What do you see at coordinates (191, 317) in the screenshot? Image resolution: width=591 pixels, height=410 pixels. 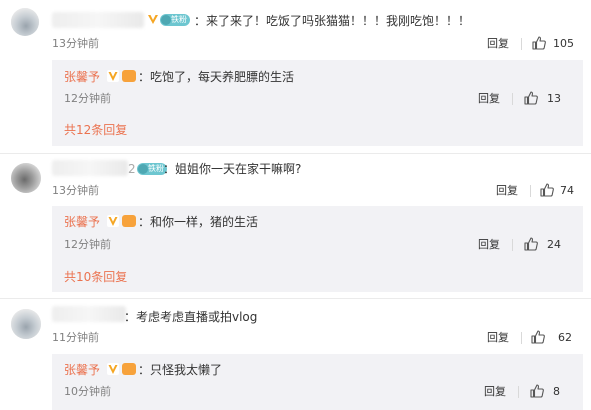 I see `comment-text: ：考虑考虑直播或拍vlog` at bounding box center [191, 317].